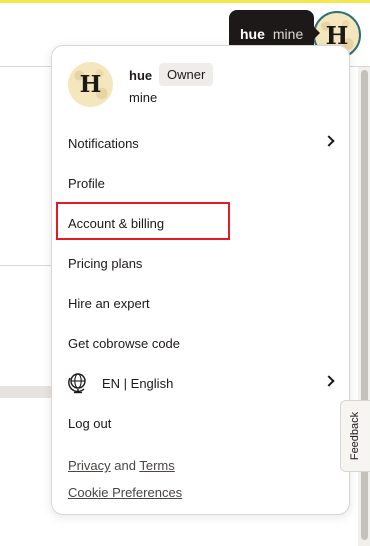 The height and width of the screenshot is (546, 370). Describe the element at coordinates (77, 383) in the screenshot. I see `globe-icon` at that location.